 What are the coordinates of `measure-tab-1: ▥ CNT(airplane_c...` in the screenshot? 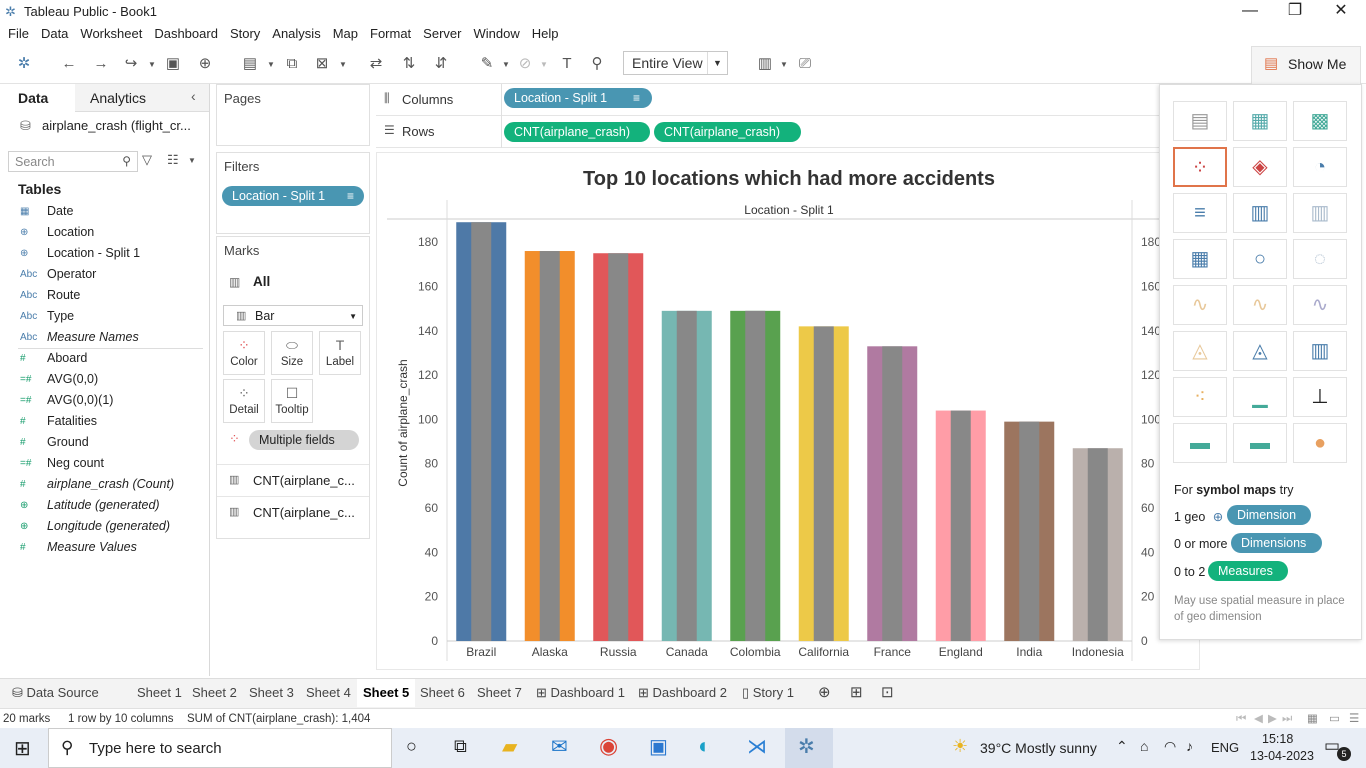 It's located at (293, 480).